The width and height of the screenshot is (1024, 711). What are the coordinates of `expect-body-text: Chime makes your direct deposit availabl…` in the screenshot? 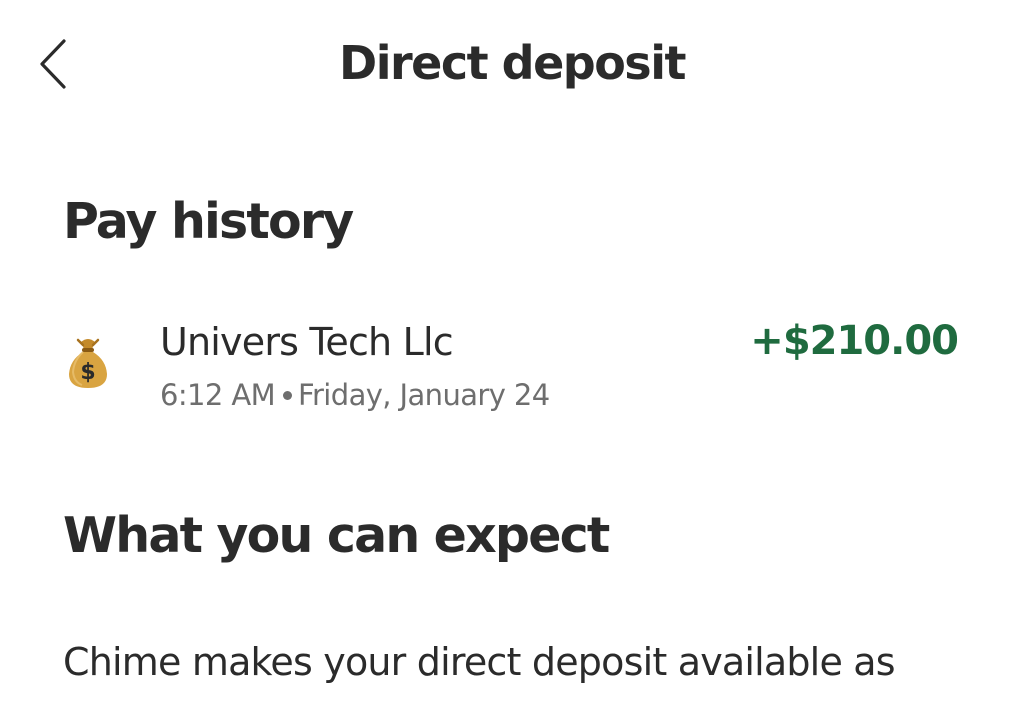 It's located at (479, 662).